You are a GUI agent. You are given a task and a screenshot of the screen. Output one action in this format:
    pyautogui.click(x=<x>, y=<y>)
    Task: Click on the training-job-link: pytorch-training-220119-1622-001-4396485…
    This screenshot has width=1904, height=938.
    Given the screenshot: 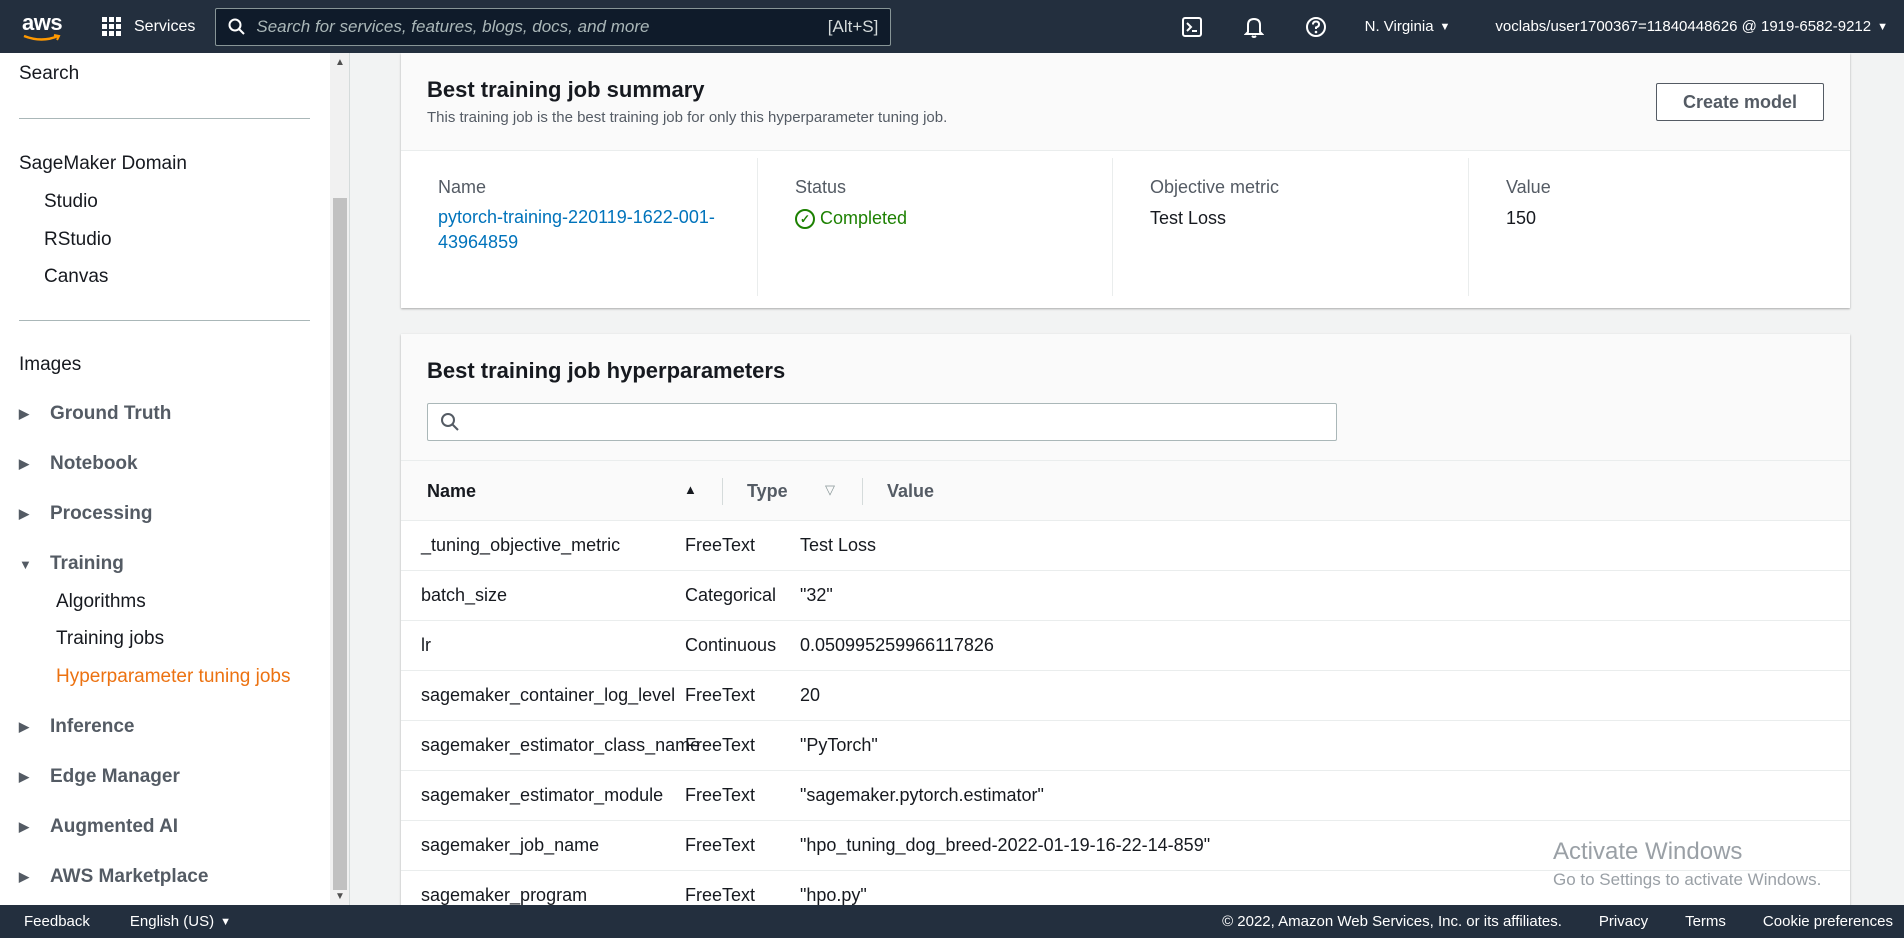 What is the action you would take?
    pyautogui.click(x=588, y=230)
    